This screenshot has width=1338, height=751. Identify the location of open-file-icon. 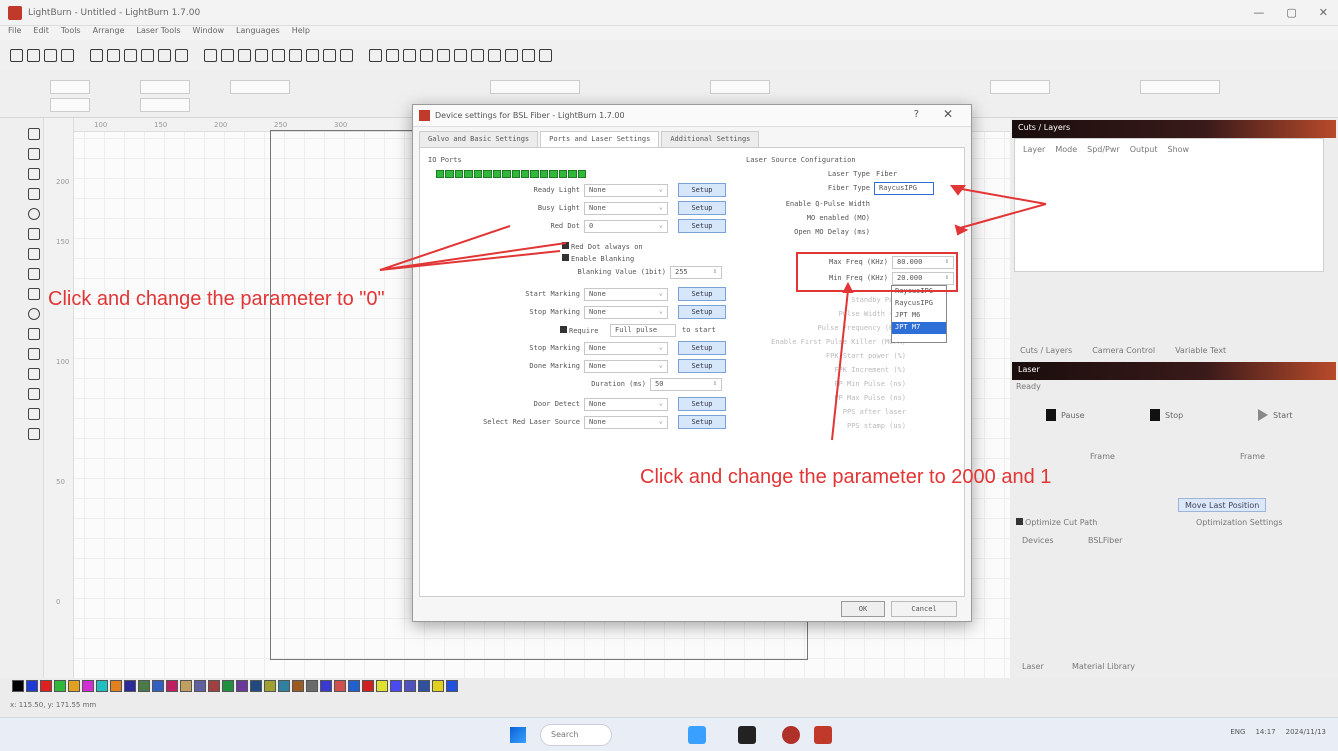
(33, 55).